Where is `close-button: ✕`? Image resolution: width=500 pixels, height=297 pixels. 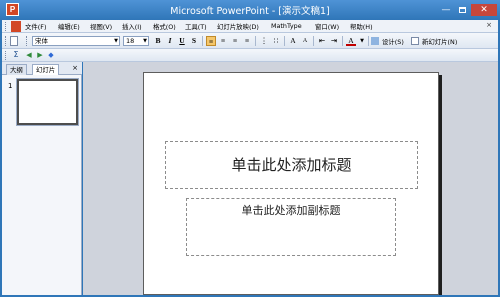 close-button: ✕ is located at coordinates (484, 10).